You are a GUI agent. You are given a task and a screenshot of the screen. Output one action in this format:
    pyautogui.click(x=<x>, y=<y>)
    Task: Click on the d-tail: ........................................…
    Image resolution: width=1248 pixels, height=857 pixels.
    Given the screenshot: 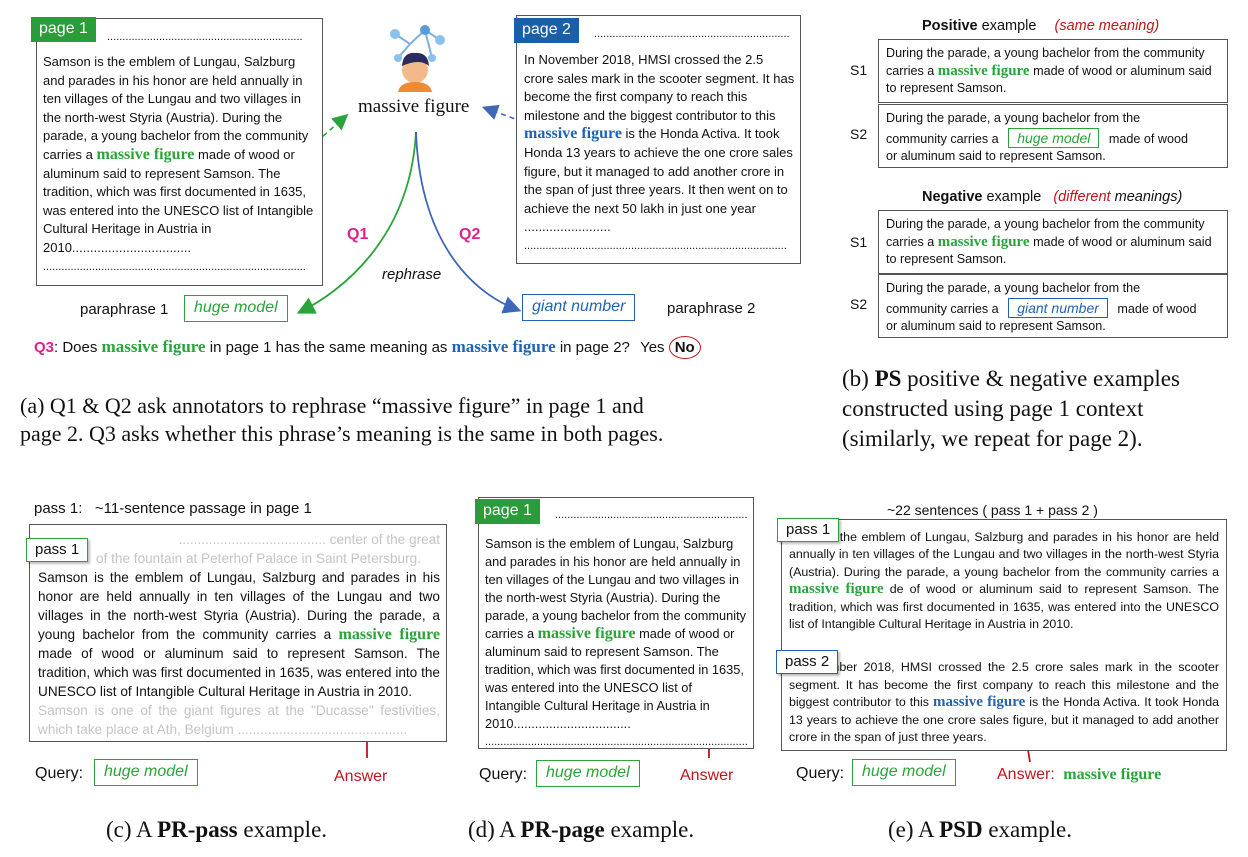 What is the action you would take?
    pyautogui.click(x=616, y=742)
    